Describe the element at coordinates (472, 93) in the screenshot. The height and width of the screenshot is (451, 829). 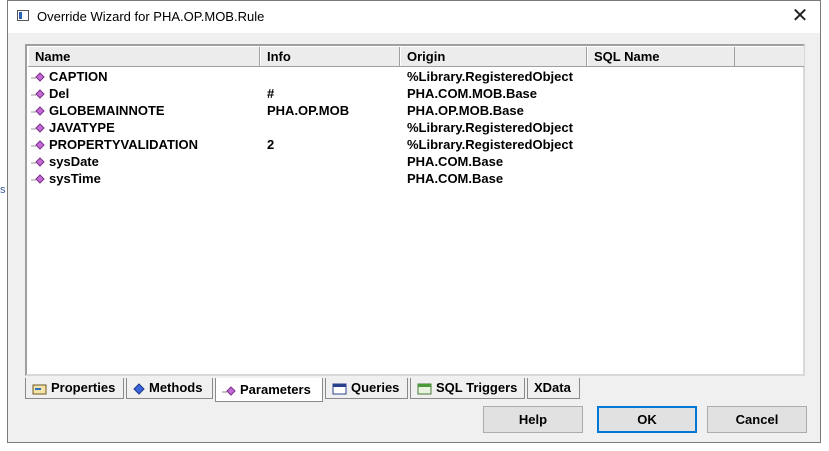
I see `cell-origin: PHA.COM.MOB.Base` at that location.